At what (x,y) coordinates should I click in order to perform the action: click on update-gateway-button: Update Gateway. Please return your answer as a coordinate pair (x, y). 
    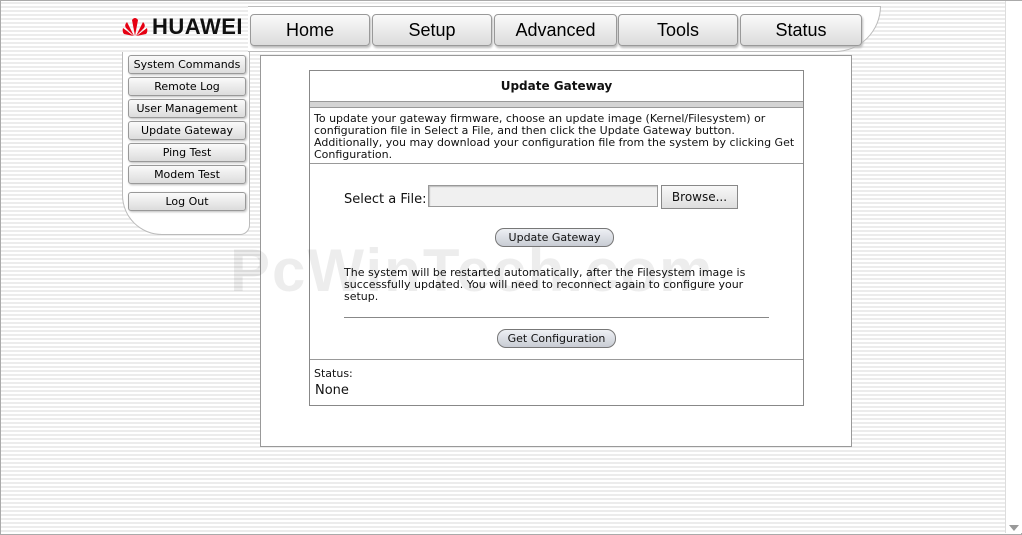
    Looking at the image, I should click on (554, 237).